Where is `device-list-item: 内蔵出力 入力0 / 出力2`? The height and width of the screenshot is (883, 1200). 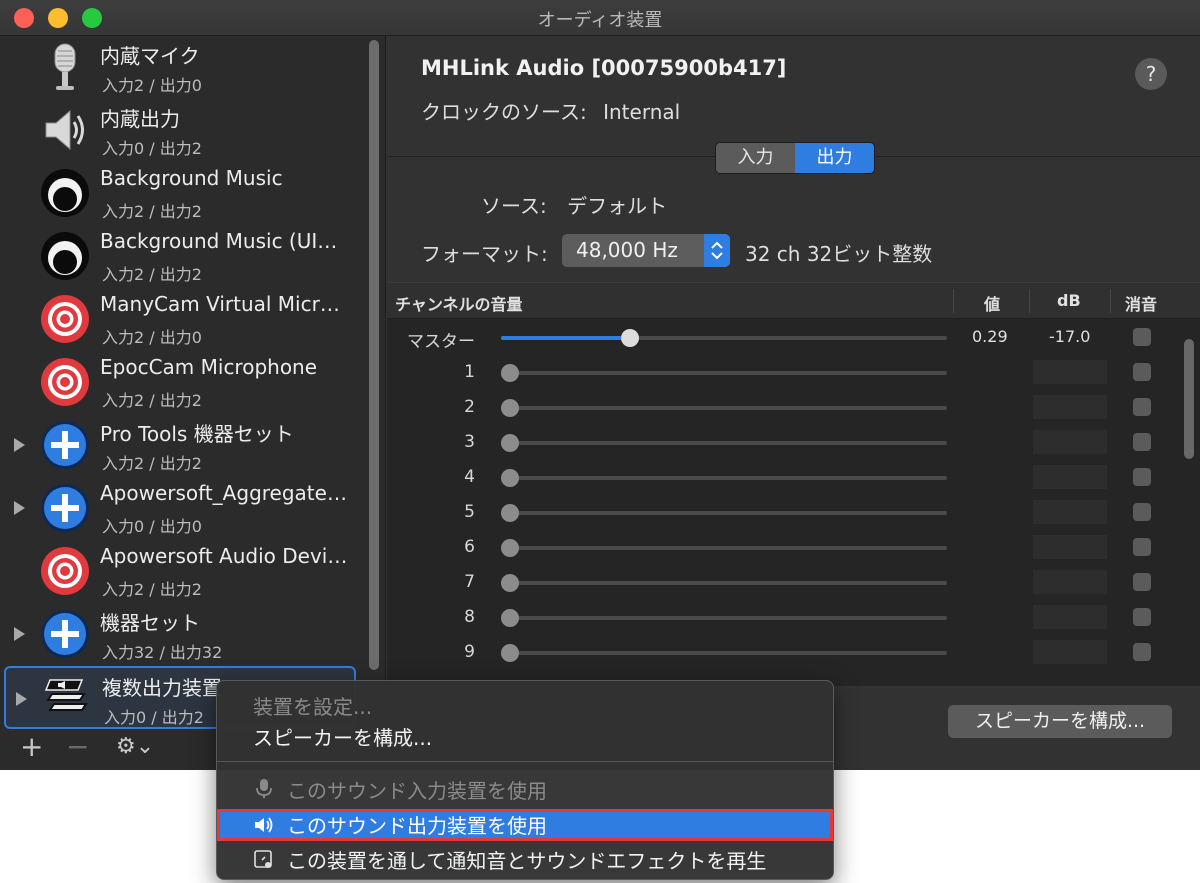
device-list-item: 内蔵出力 入力0 / 出力2 is located at coordinates (180, 130).